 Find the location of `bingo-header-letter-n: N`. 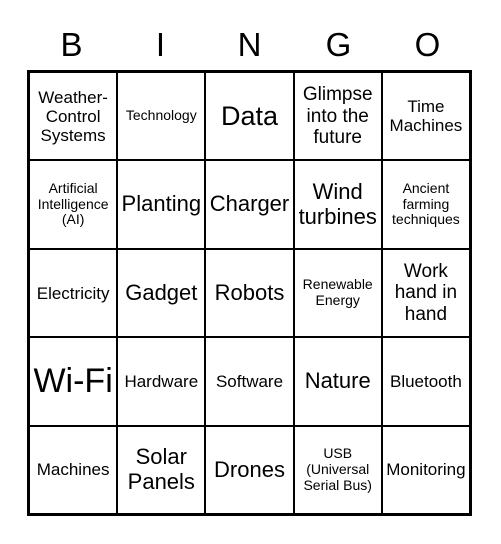

bingo-header-letter-n: N is located at coordinates (249, 44).